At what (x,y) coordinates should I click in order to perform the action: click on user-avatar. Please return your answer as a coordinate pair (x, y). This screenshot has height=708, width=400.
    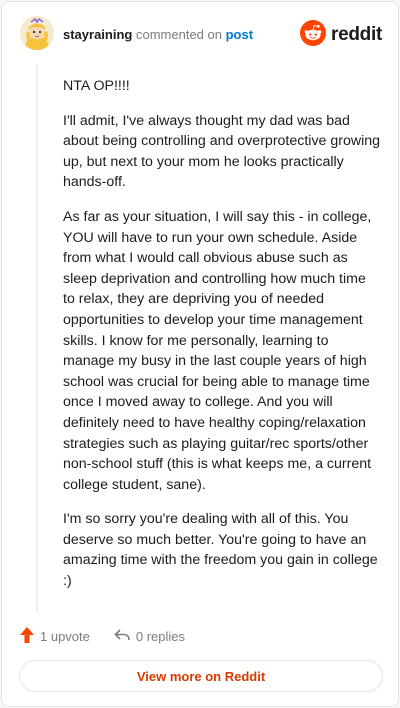
    Looking at the image, I should click on (37, 33).